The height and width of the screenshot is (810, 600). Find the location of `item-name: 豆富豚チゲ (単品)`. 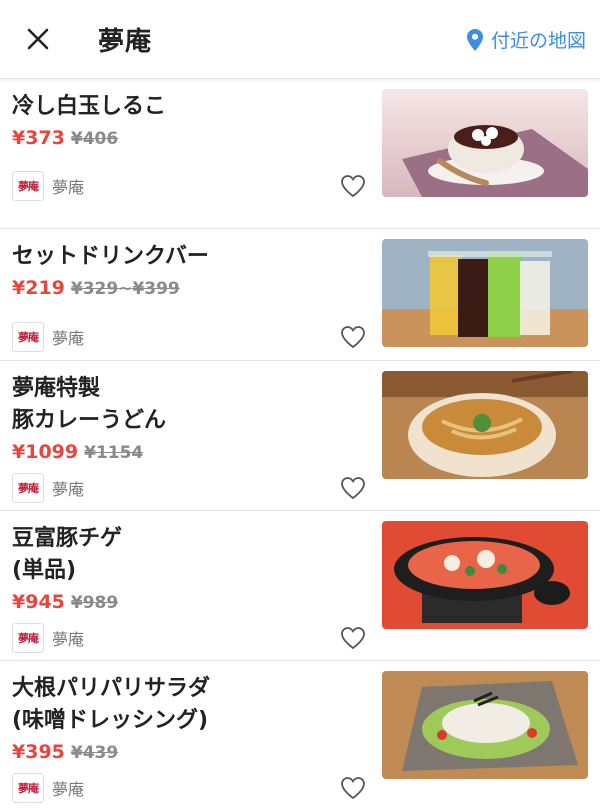

item-name: 豆富豚チゲ (単品) is located at coordinates (67, 554).